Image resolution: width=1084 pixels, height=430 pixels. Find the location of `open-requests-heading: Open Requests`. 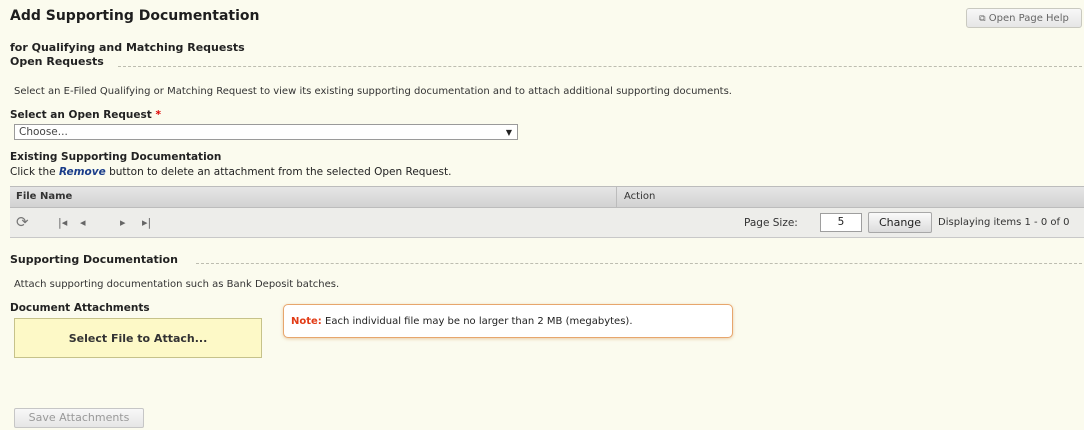

open-requests-heading: Open Requests is located at coordinates (57, 61).